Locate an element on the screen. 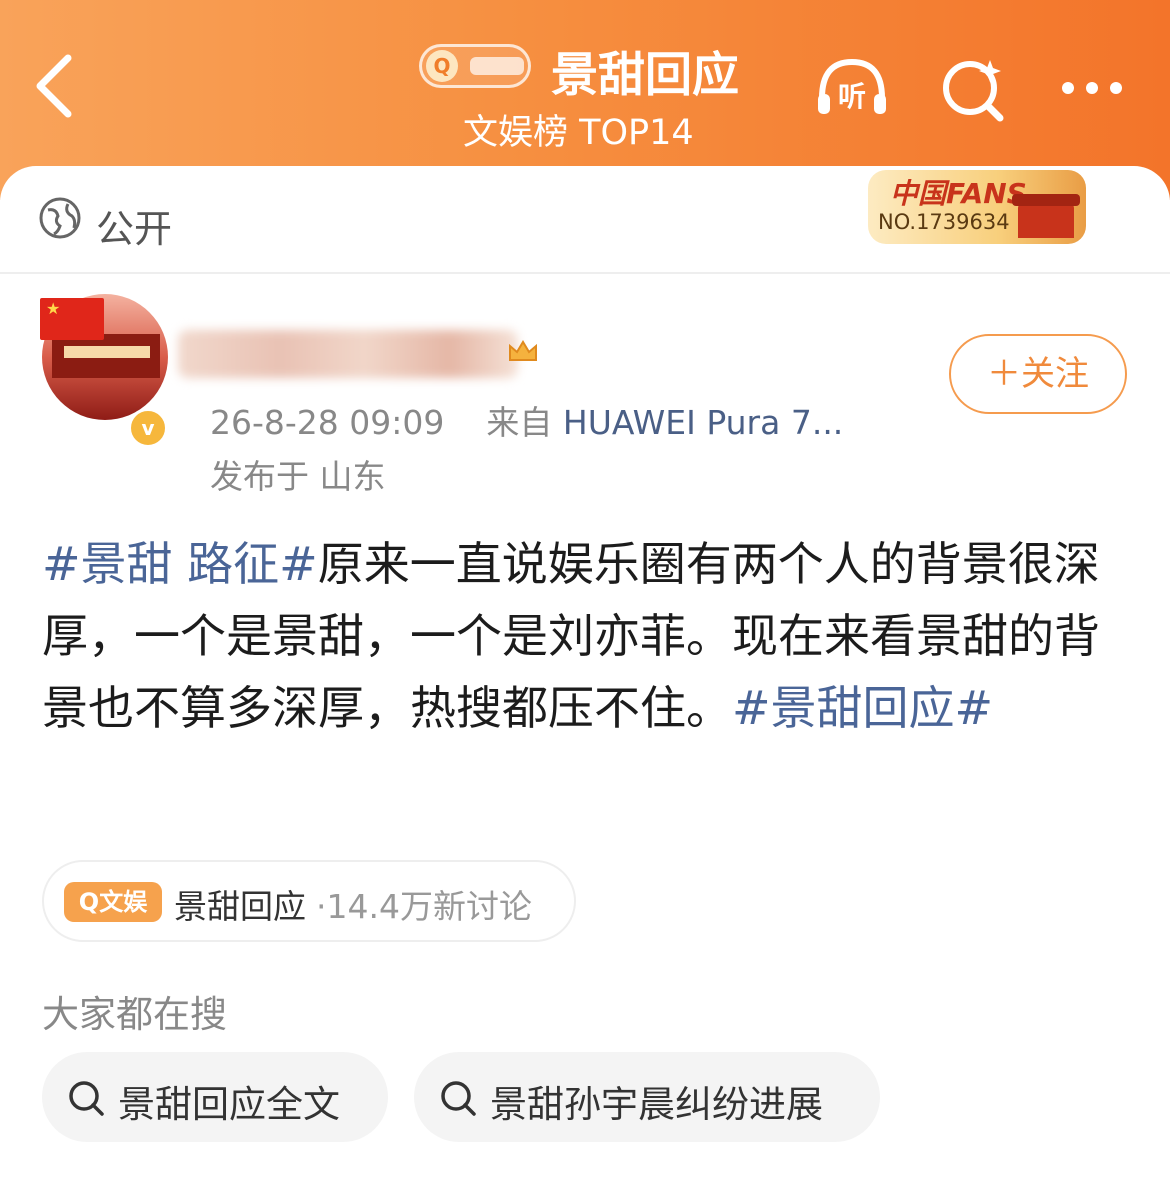  post-time: 26-8-28 09:09 is located at coordinates (327, 422).